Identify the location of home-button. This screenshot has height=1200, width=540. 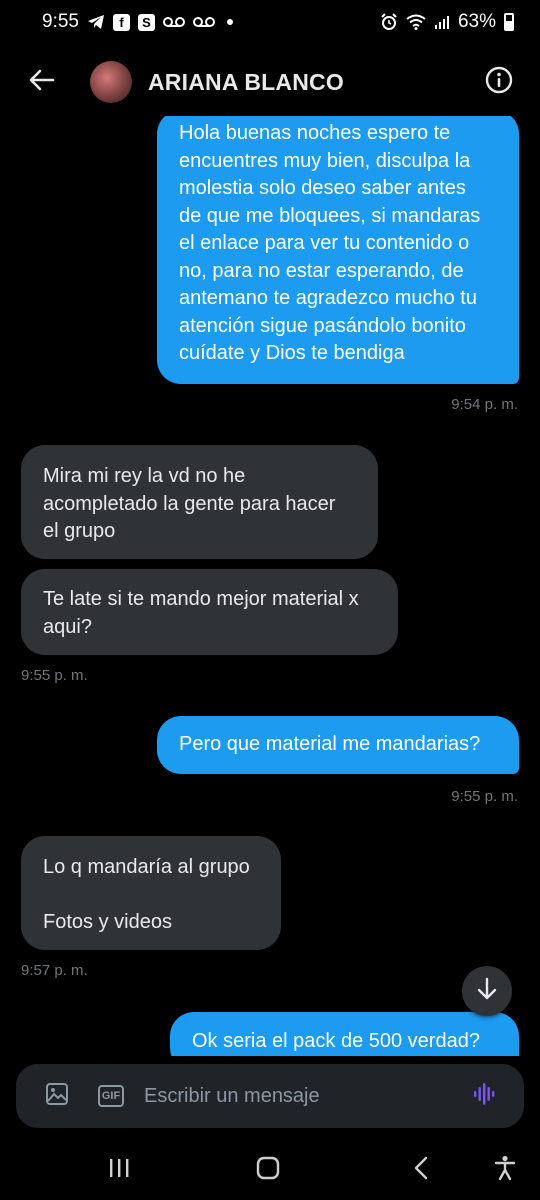
(268, 1170).